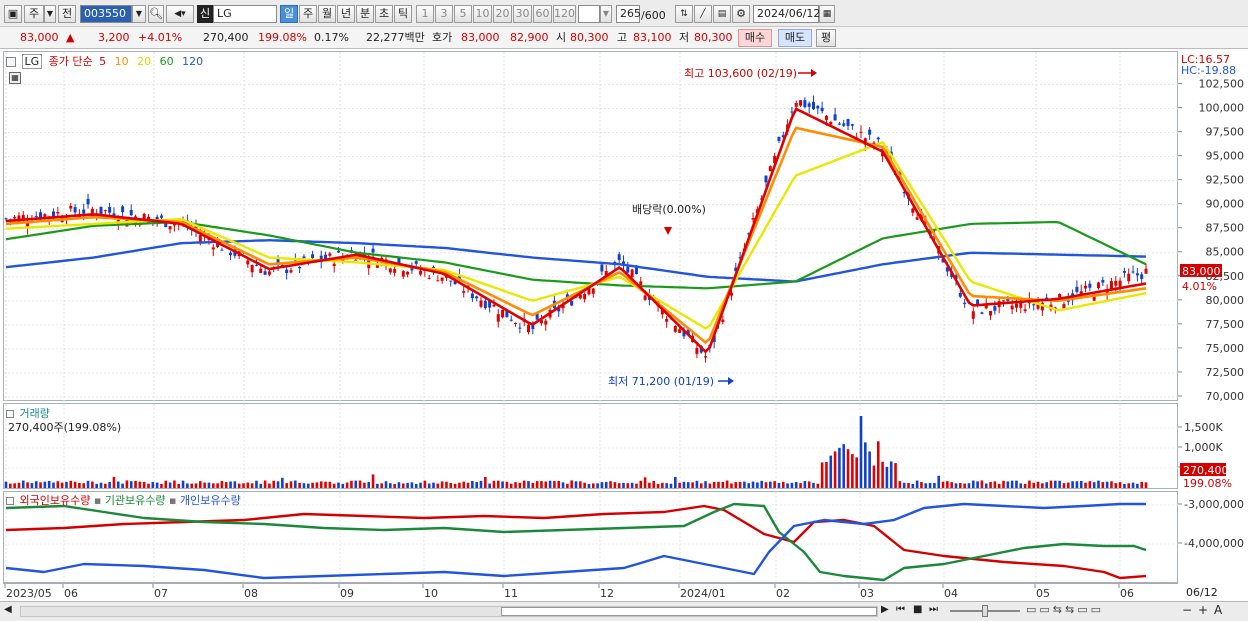 This screenshot has height=621, width=1248. Describe the element at coordinates (589, 14) in the screenshot. I see `interval-custom-input` at that location.